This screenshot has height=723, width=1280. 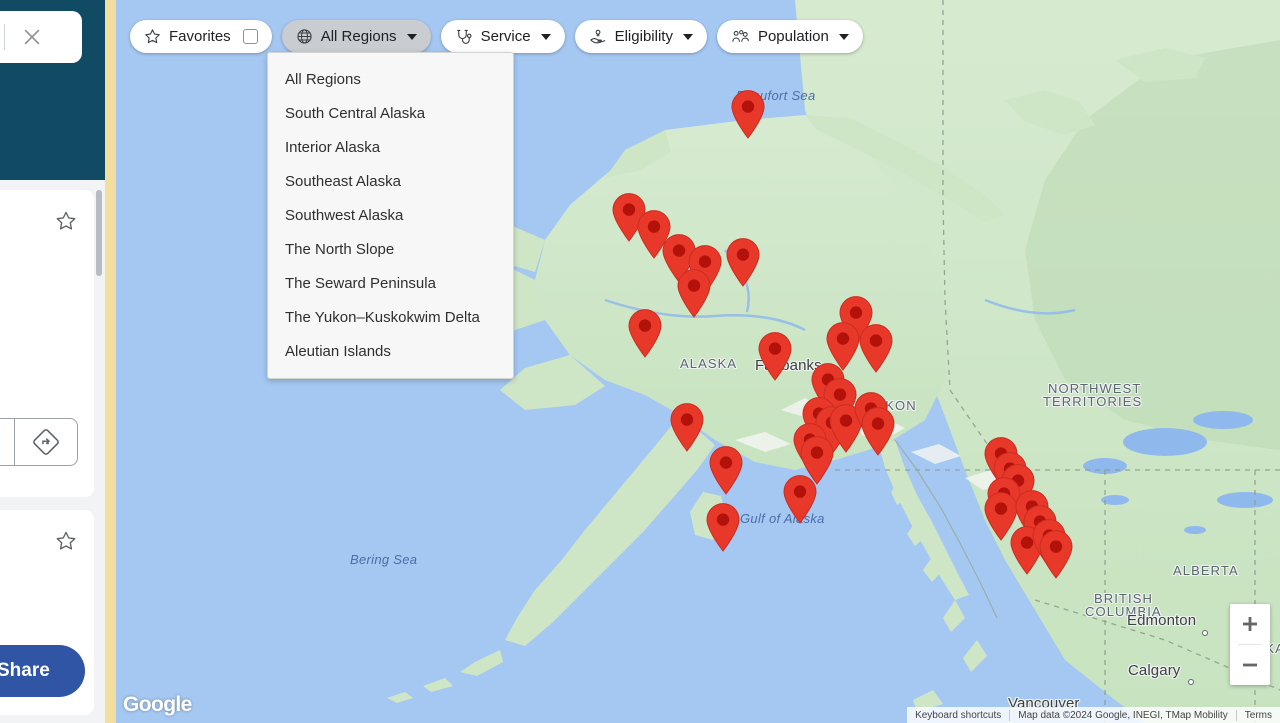 What do you see at coordinates (47, 343) in the screenshot?
I see `result-card: C Spee... (+) 25 Laurel` at bounding box center [47, 343].